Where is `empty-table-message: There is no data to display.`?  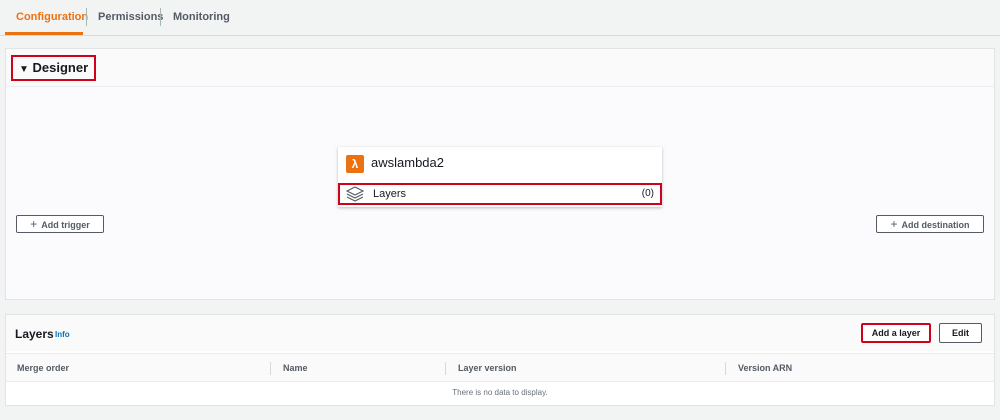
empty-table-message: There is no data to display. is located at coordinates (500, 392).